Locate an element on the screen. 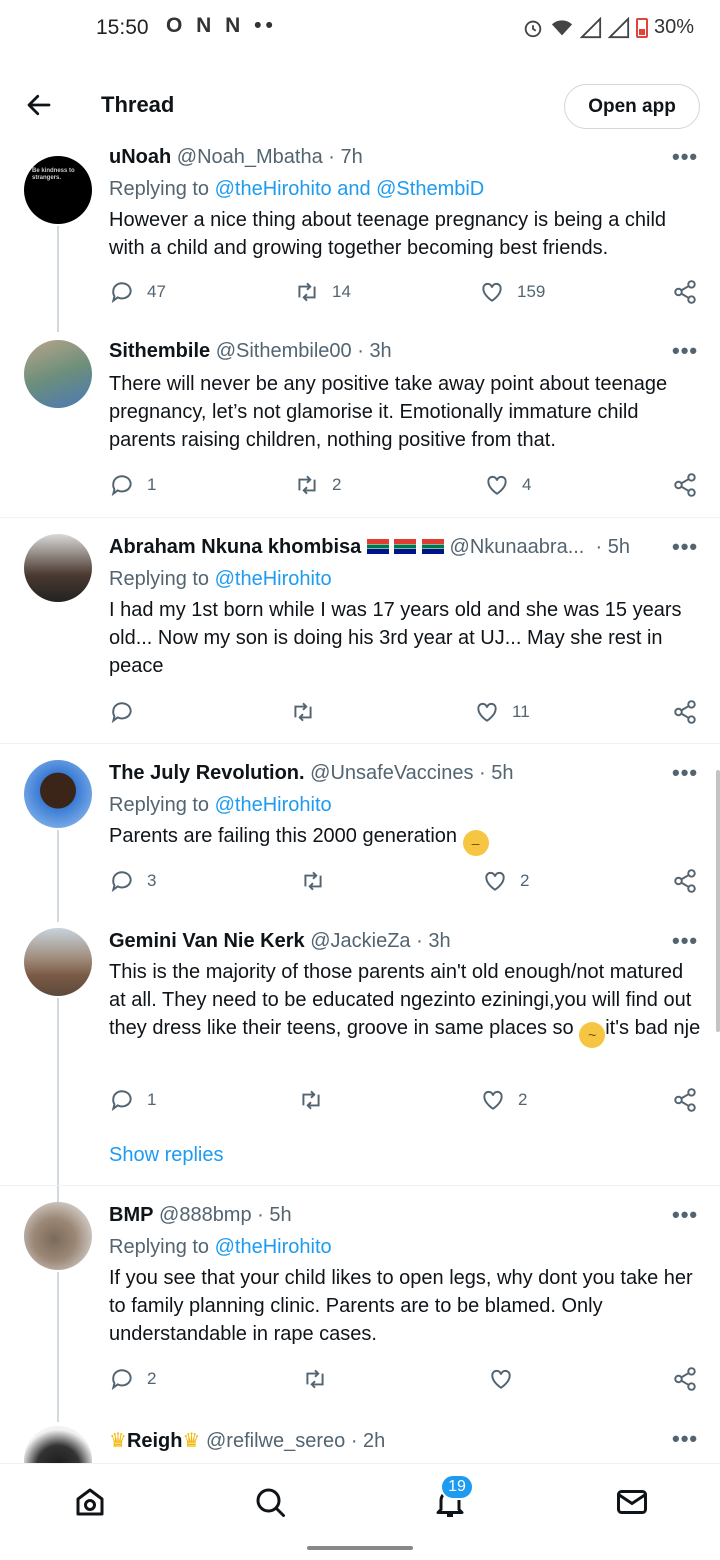  author-name: Reigh is located at coordinates (155, 1441).